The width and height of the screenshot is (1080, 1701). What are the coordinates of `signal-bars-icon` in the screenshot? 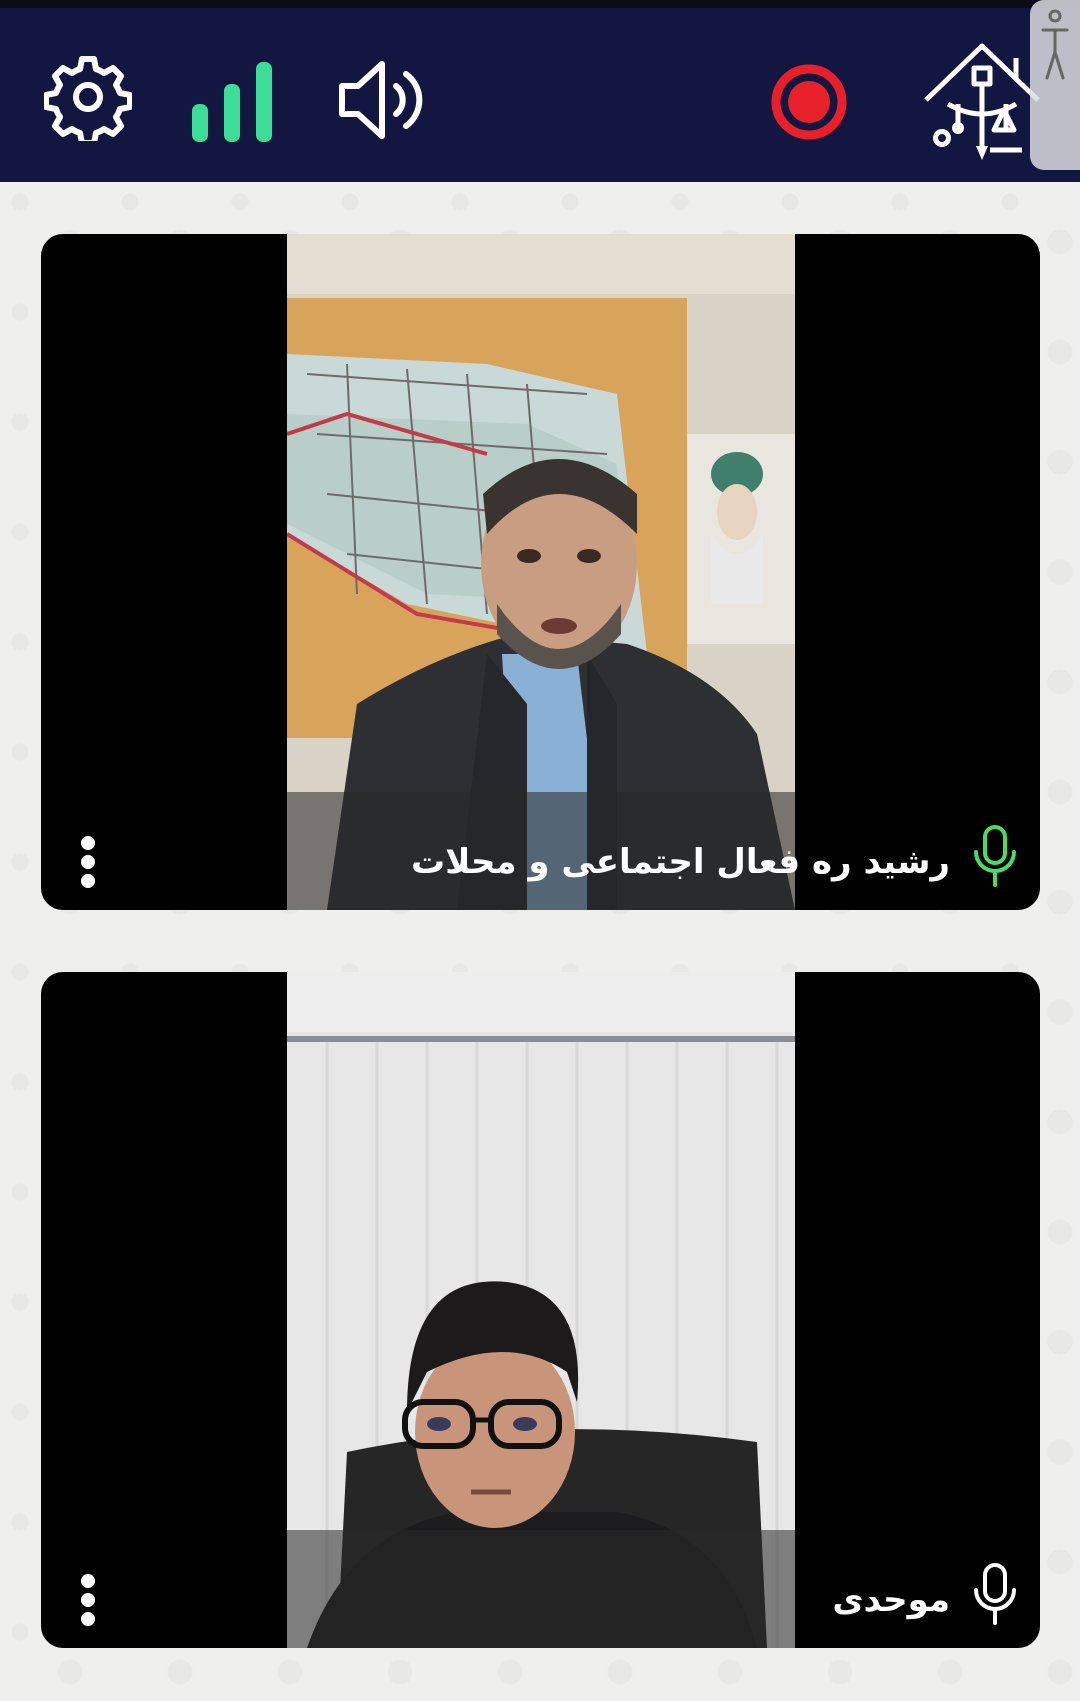 It's located at (233, 102).